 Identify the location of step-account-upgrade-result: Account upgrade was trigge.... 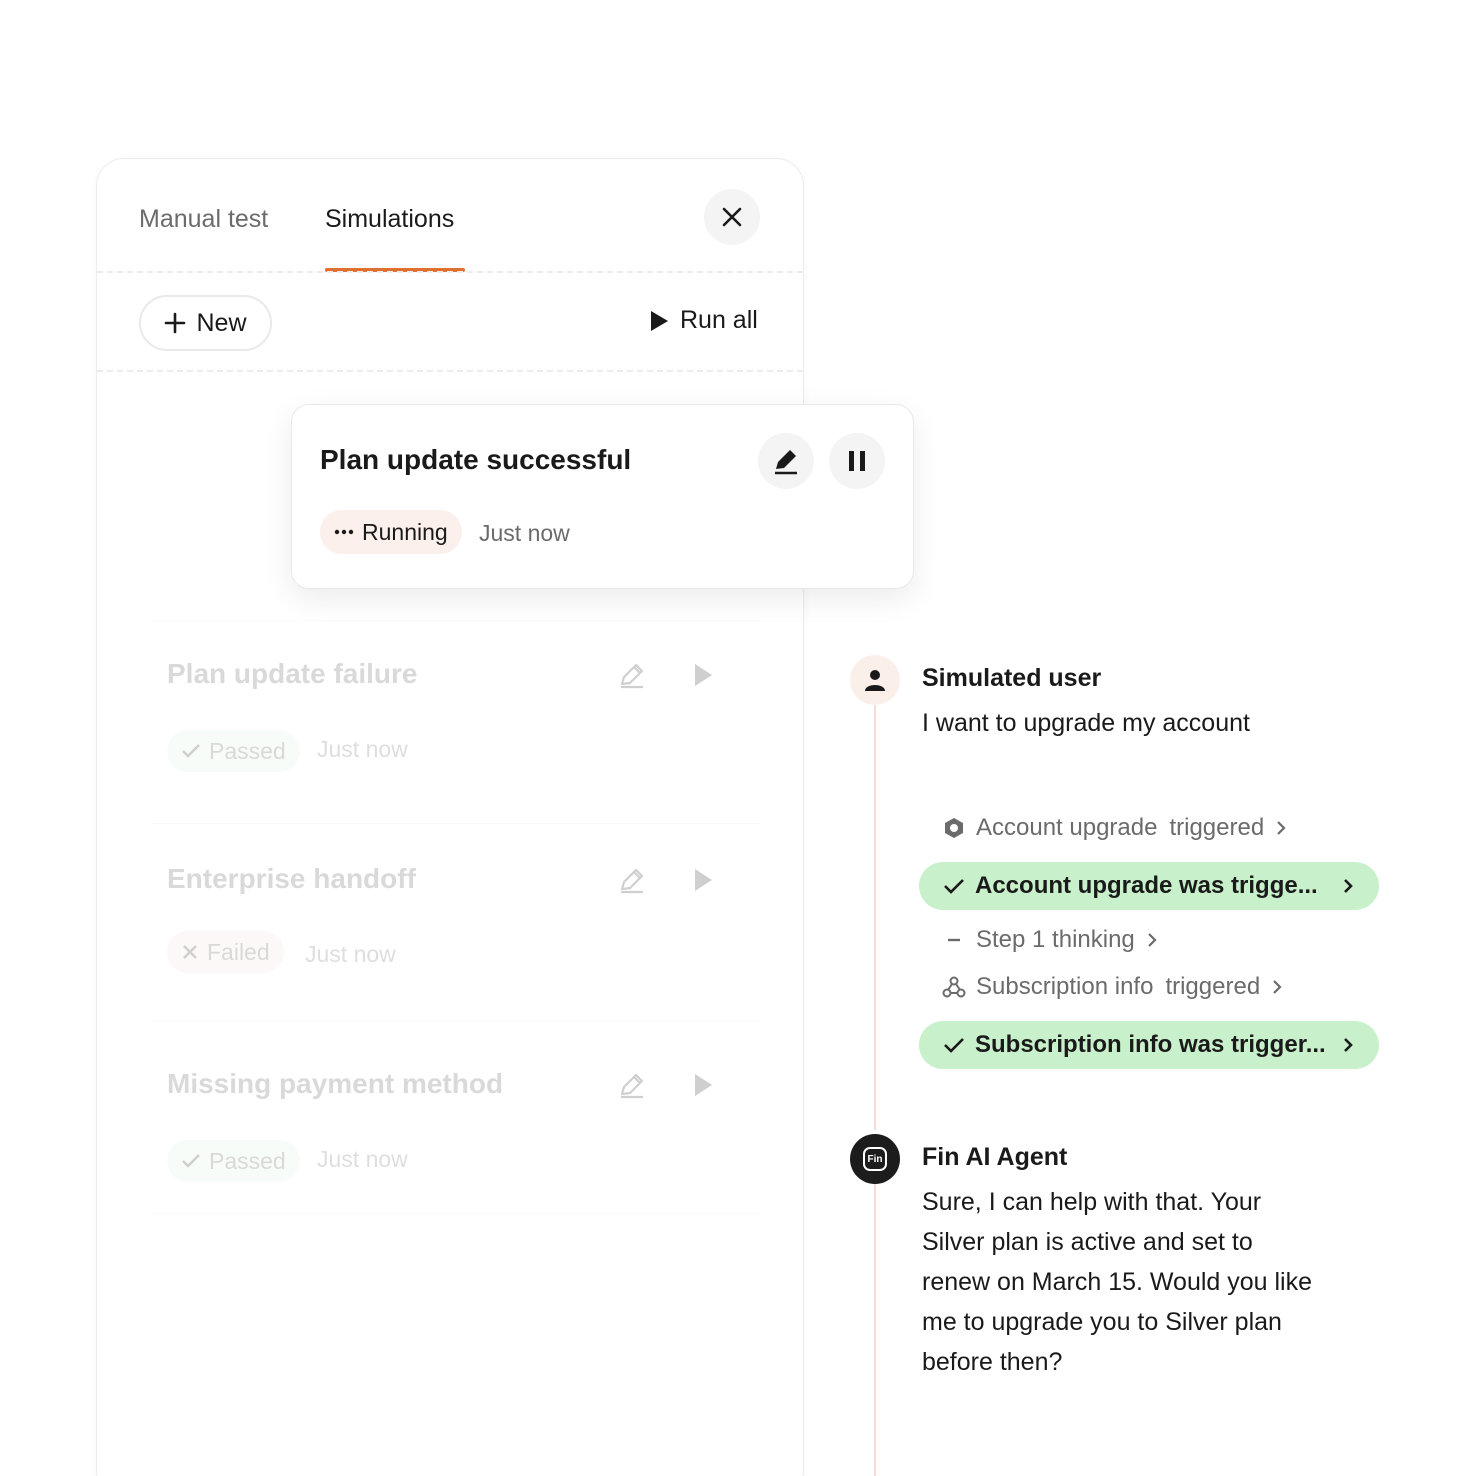
(1149, 886).